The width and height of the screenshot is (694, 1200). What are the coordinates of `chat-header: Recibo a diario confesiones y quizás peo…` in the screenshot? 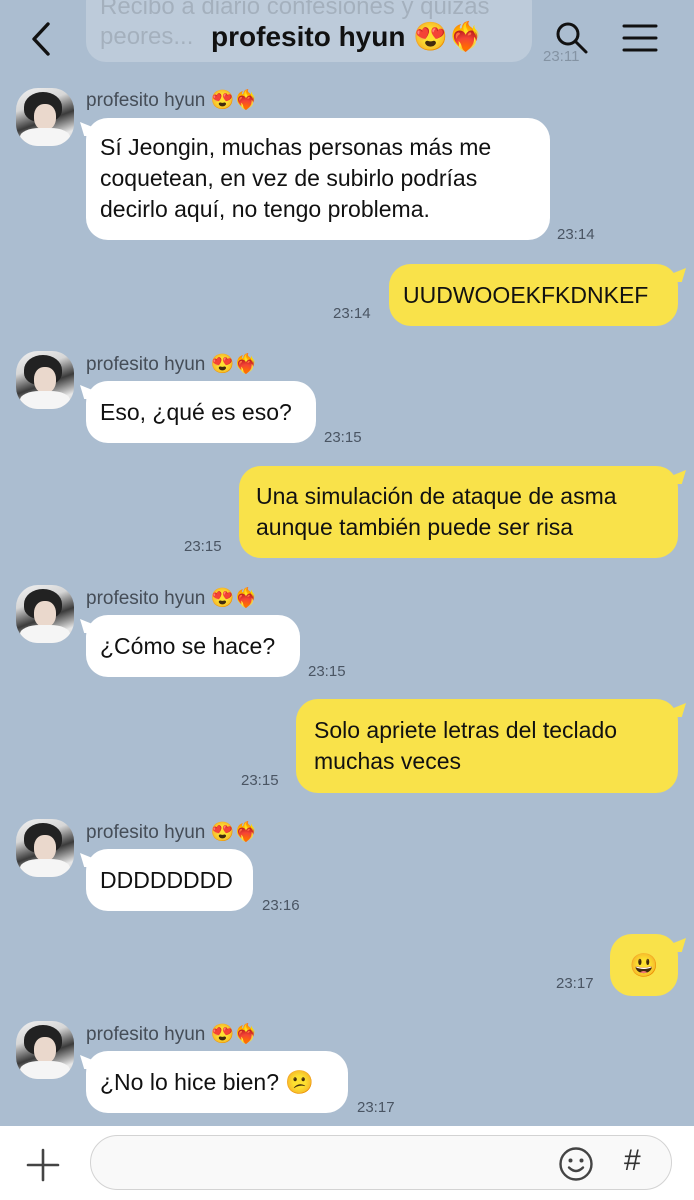 It's located at (347, 39).